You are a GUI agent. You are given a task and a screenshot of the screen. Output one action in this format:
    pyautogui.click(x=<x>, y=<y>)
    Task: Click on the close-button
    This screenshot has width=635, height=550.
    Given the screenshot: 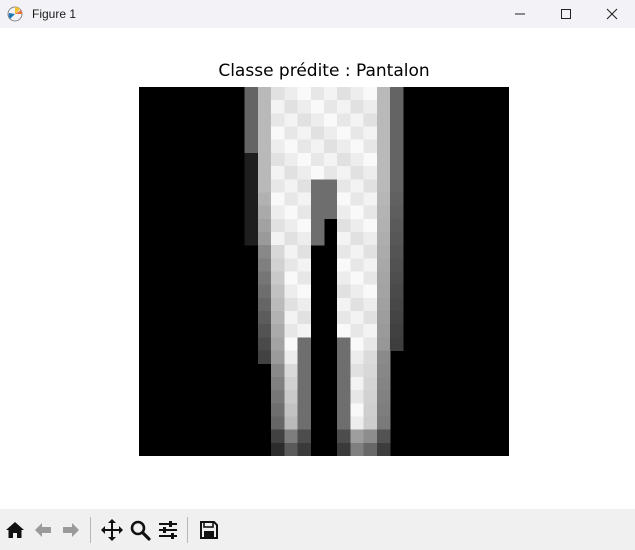 What is the action you would take?
    pyautogui.click(x=612, y=14)
    